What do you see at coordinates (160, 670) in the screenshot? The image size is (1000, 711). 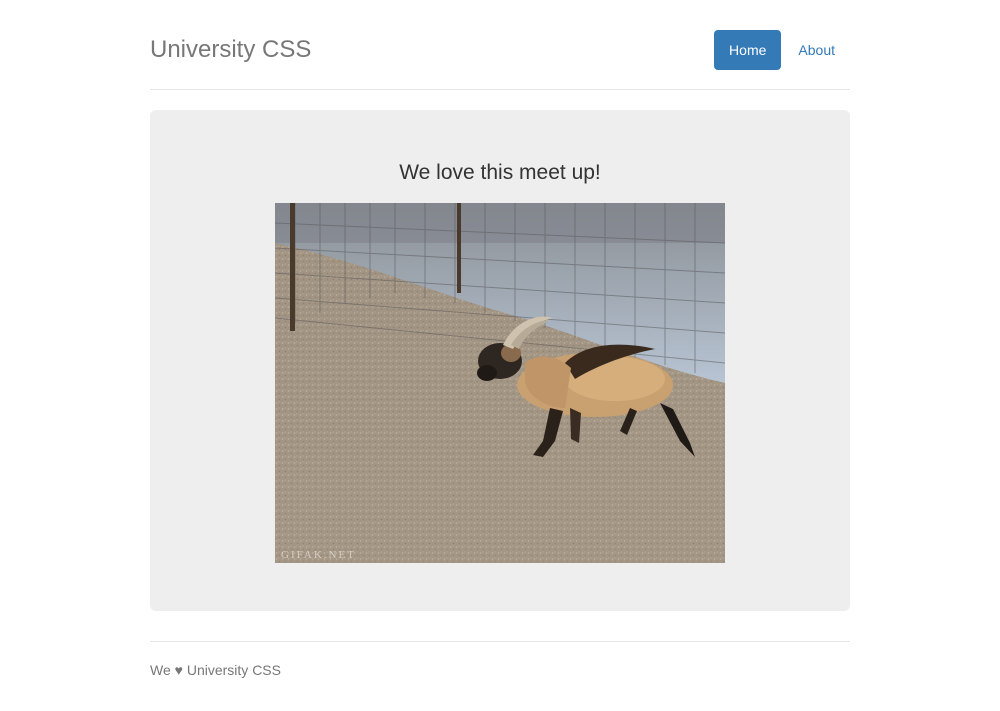 I see `footer-text-prefix: We` at bounding box center [160, 670].